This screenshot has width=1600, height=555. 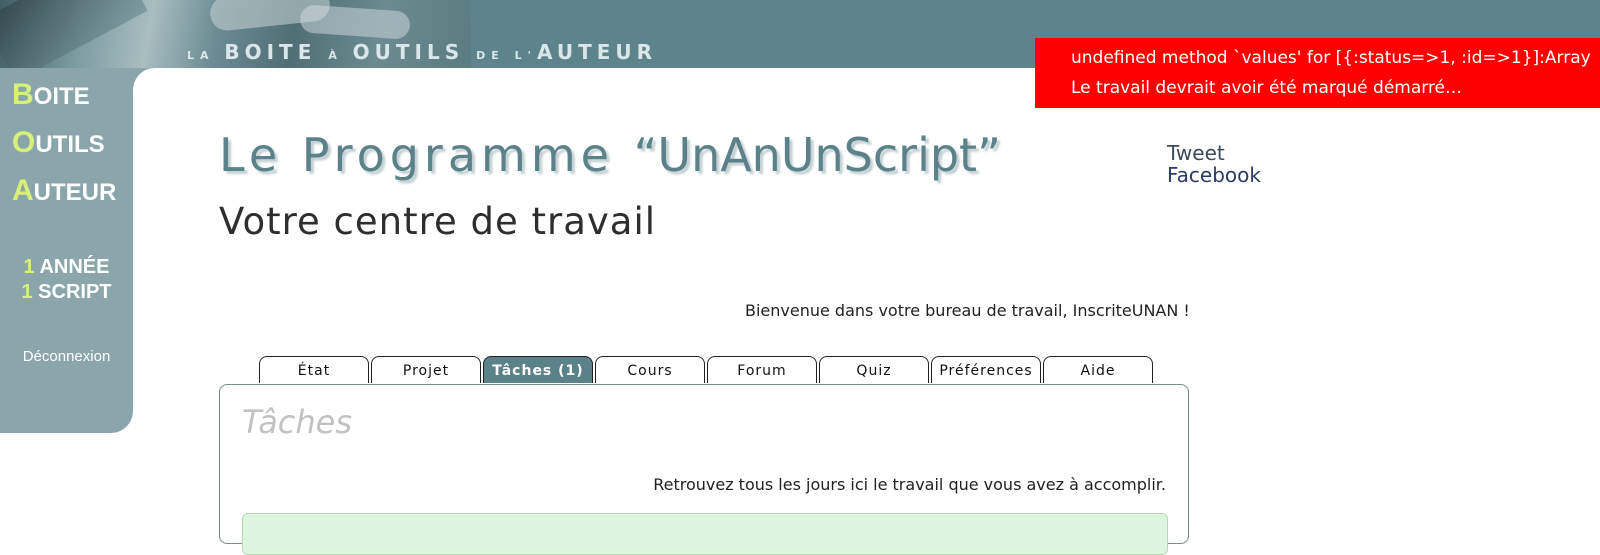 I want to click on banner-title-part: LA, so click(x=206, y=55).